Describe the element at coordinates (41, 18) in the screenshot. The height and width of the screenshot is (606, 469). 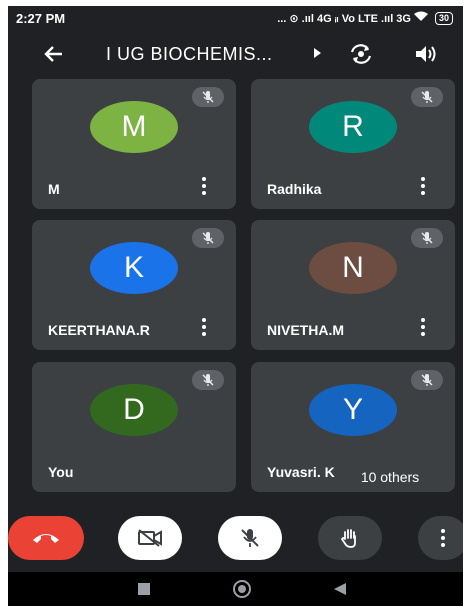
I see `status-time: 2:27 PM` at that location.